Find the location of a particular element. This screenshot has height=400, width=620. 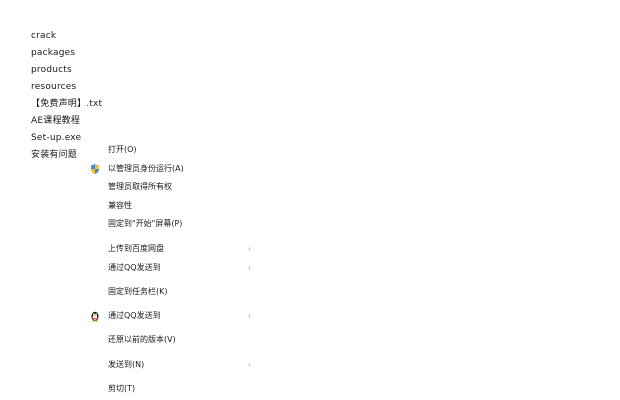

menu-item-take-ownership: 管理员取得所有权 is located at coordinates (172, 187).